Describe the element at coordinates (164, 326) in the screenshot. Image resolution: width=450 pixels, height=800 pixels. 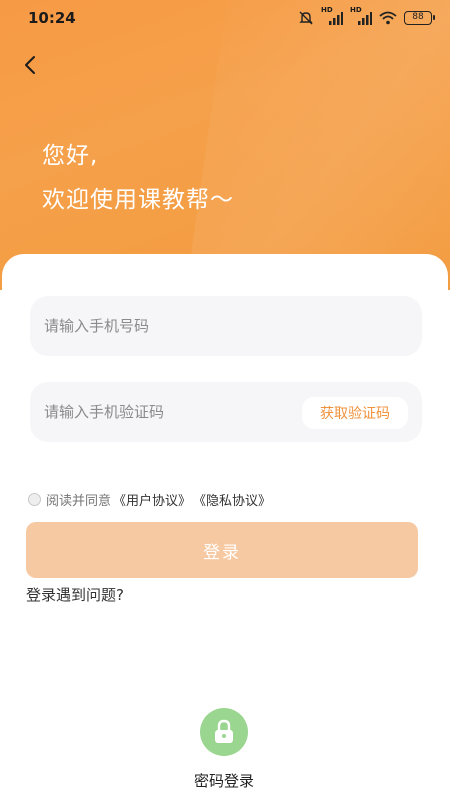
I see `phone-input` at that location.